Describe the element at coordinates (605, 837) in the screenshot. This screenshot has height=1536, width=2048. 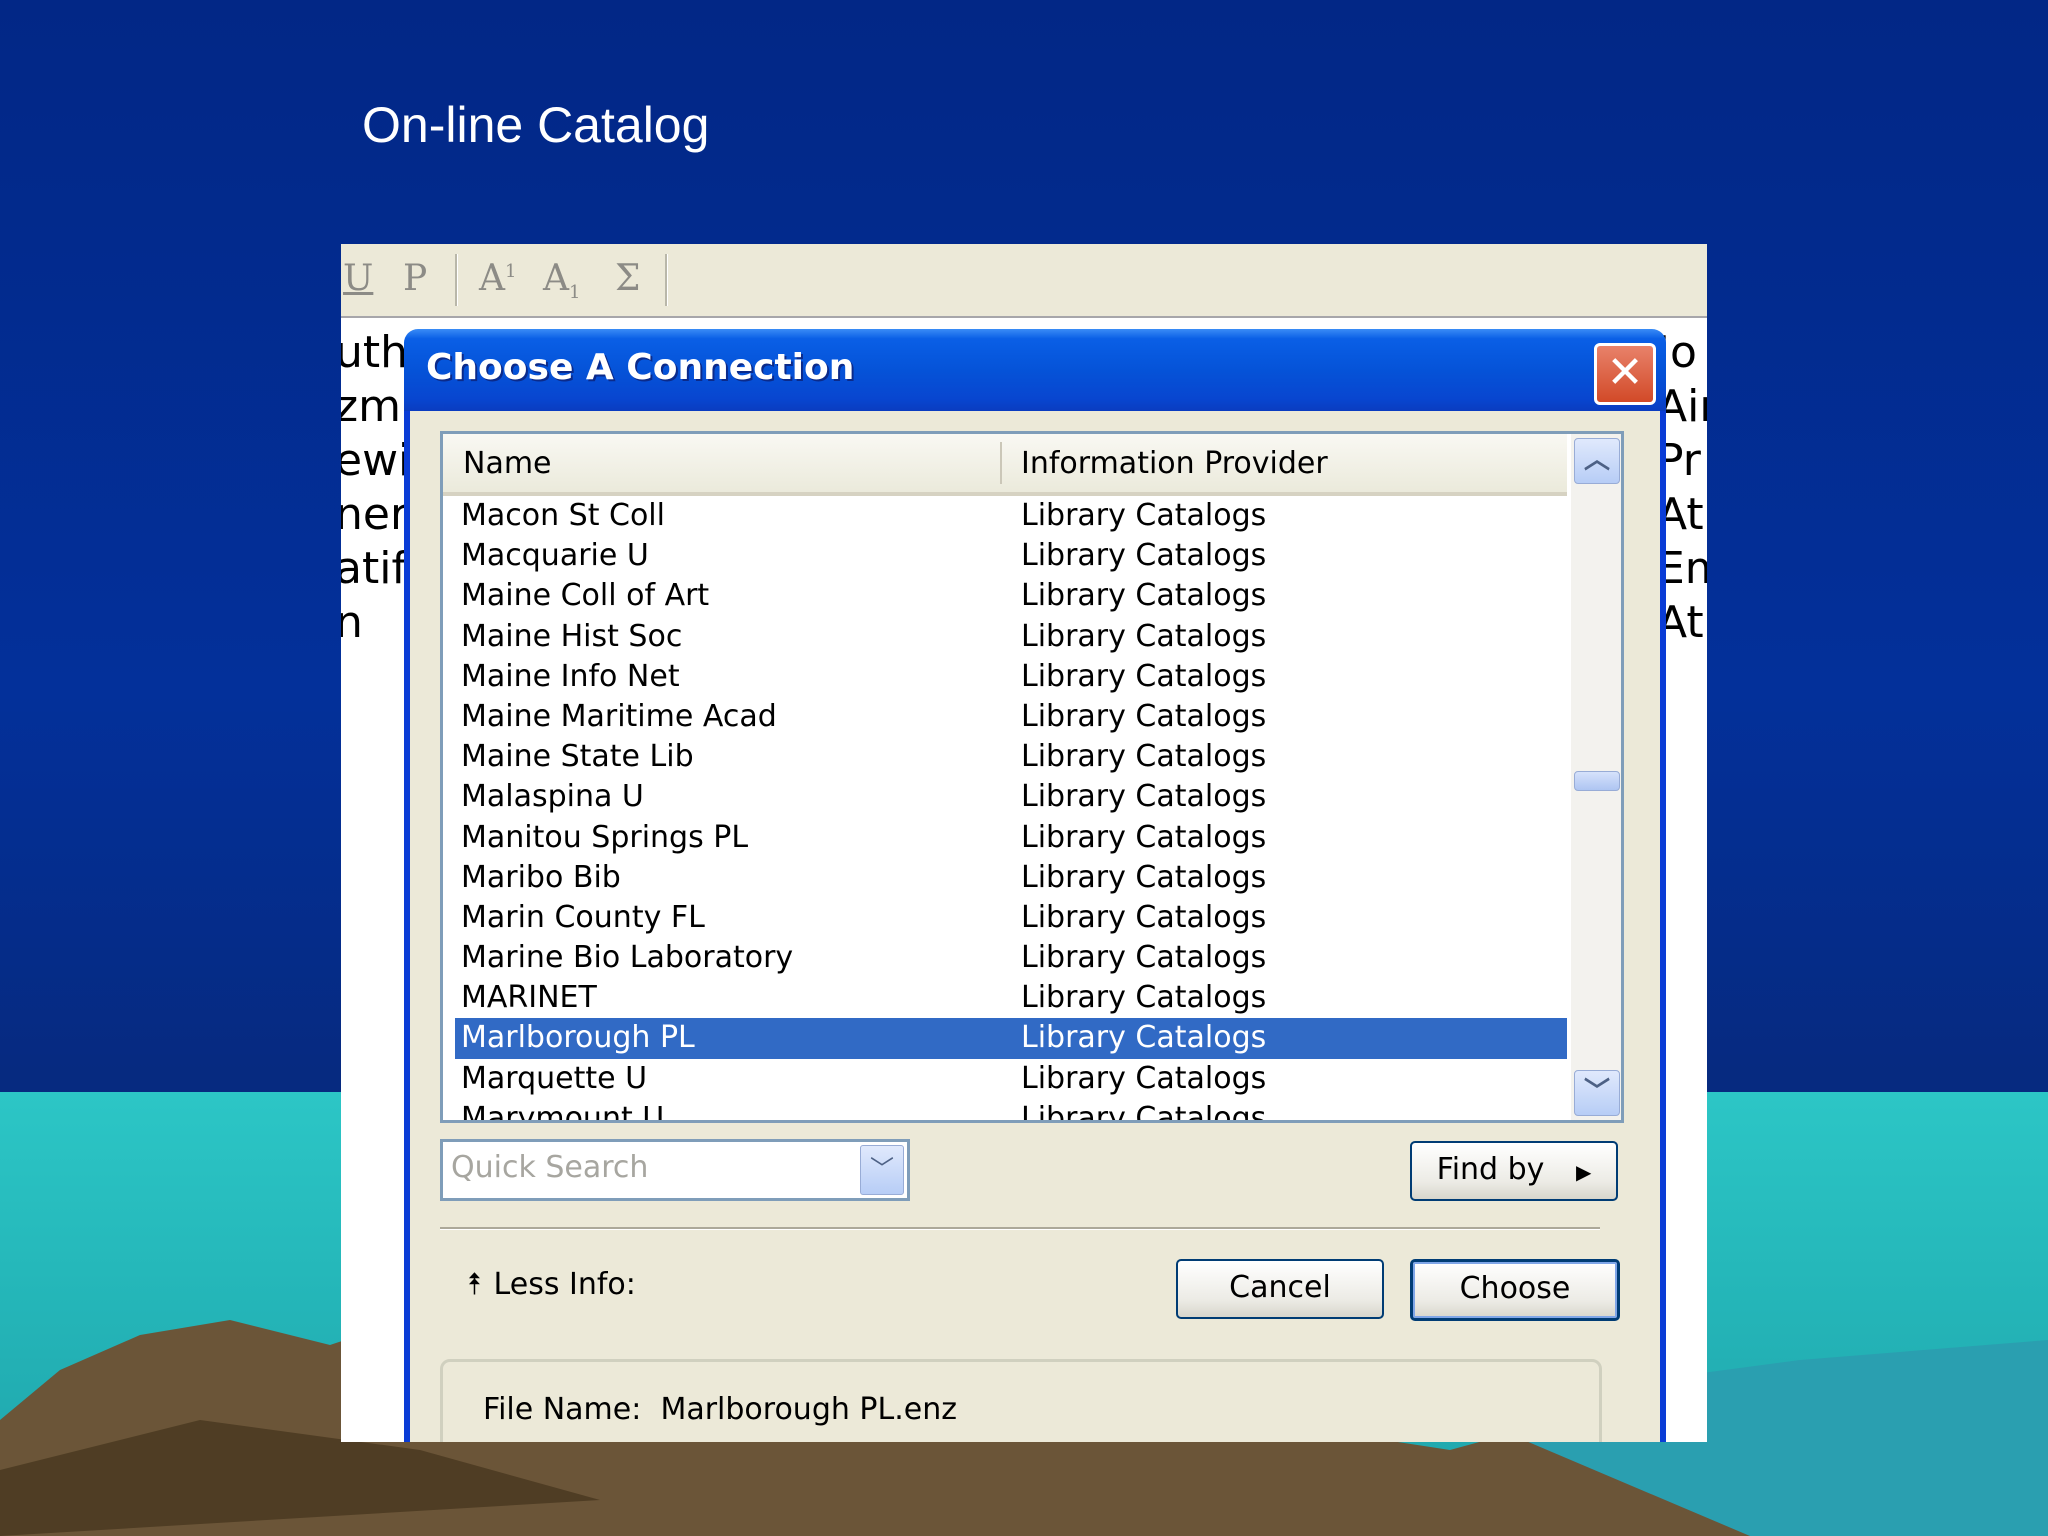
I see `row-name: Manitou Springs PL` at that location.